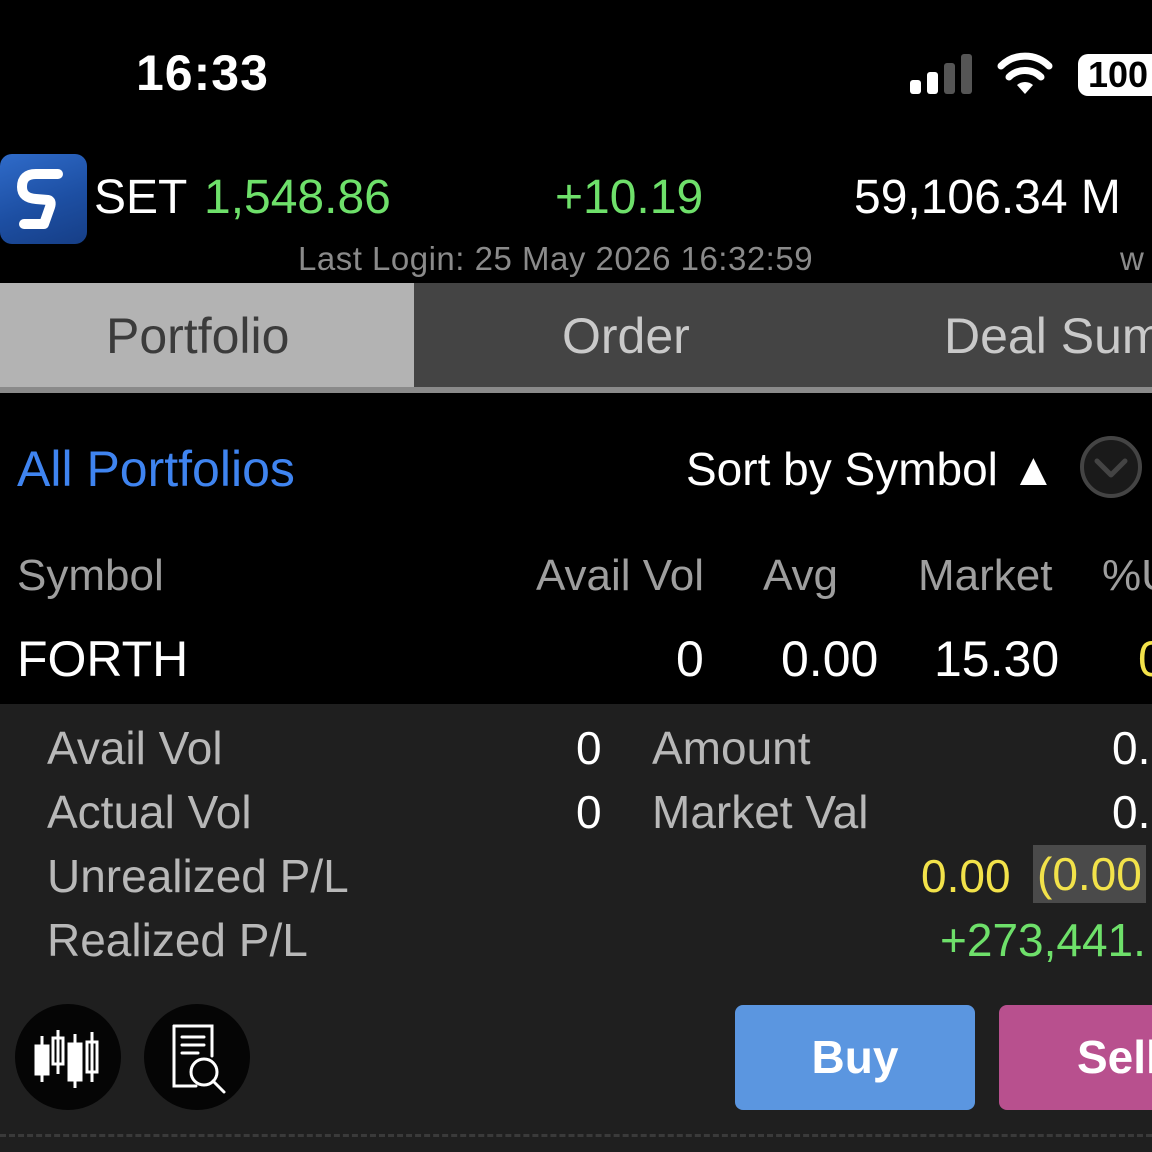 The height and width of the screenshot is (1152, 1152). I want to click on status-time: 16:33, so click(202, 73).